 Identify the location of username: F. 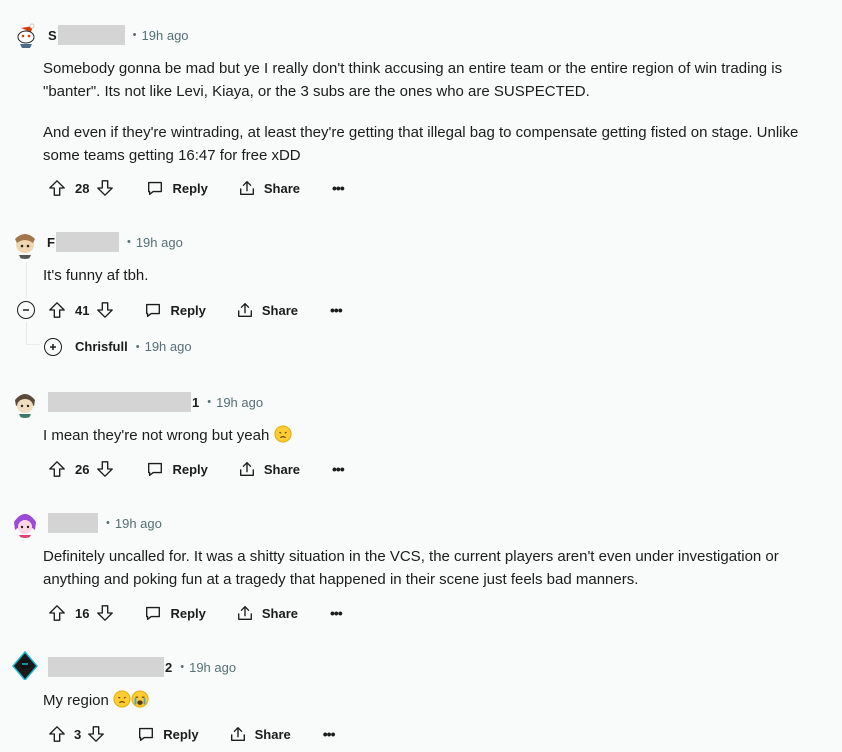
(51, 242).